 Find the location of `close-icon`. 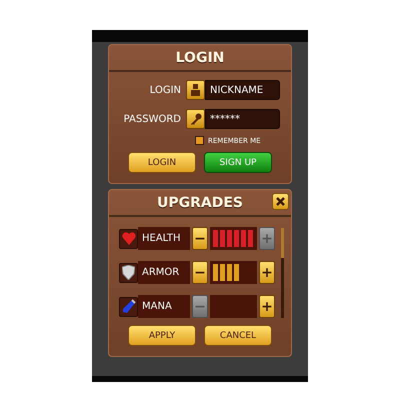

close-icon is located at coordinates (280, 201).